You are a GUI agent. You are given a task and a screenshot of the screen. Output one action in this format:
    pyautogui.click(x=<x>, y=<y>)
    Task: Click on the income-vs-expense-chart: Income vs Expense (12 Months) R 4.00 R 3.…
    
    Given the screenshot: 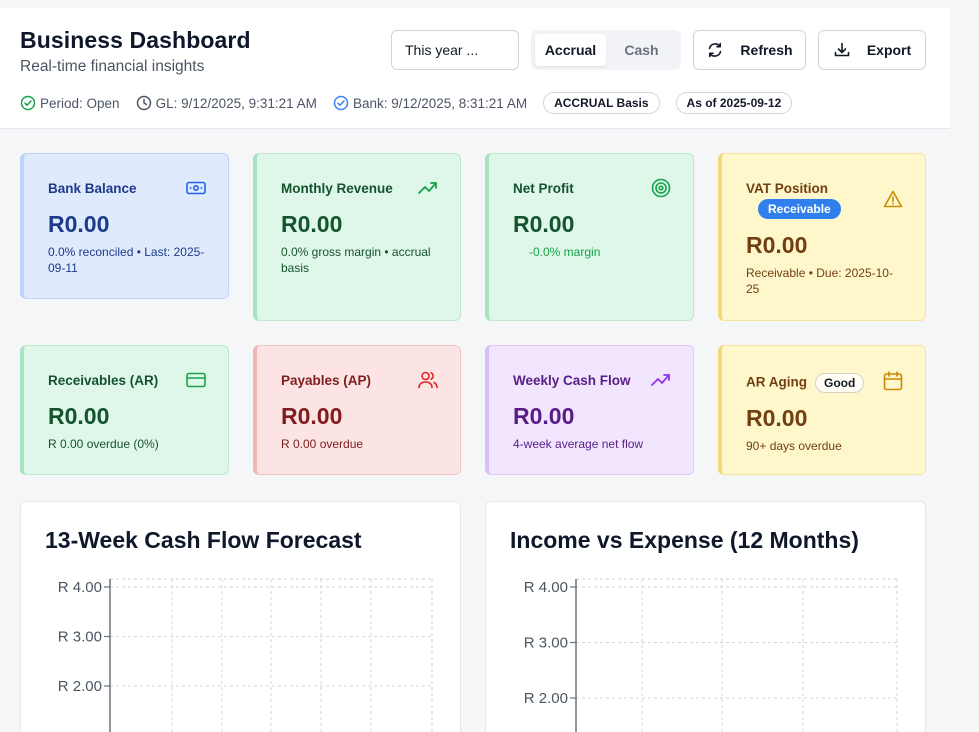 What is the action you would take?
    pyautogui.click(x=705, y=616)
    